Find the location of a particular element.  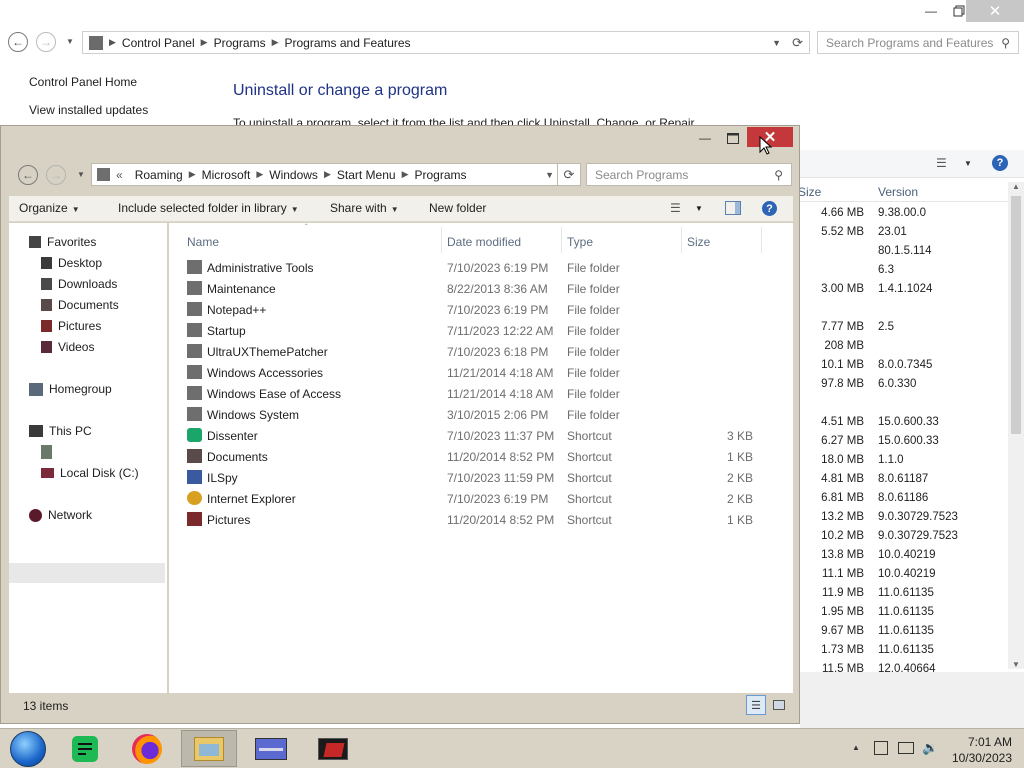

program-row: 6.27 MB 15.0.600.33 is located at coordinates (905, 441).